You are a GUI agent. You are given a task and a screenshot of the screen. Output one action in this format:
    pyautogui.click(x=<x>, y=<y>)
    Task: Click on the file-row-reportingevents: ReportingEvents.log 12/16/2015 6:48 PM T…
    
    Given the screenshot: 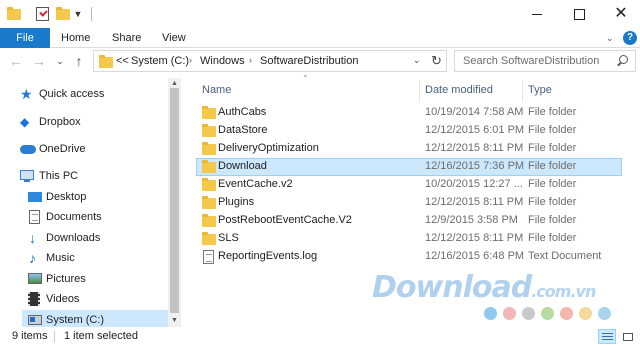 What is the action you would take?
    pyautogui.click(x=409, y=257)
    